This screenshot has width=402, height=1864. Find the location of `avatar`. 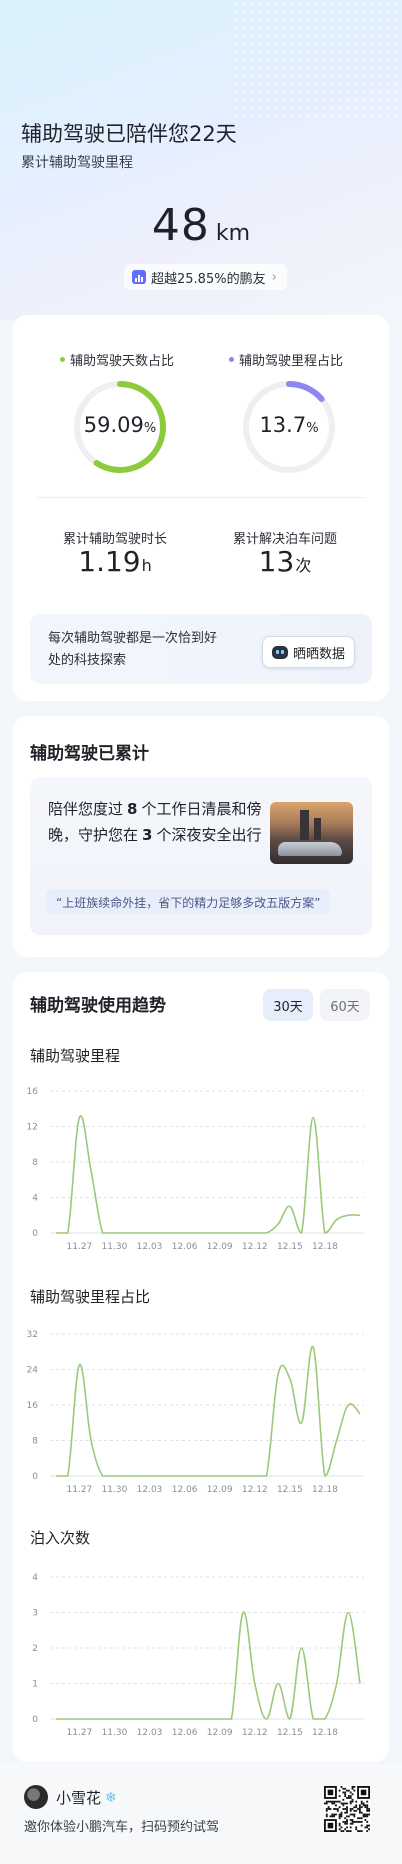

avatar is located at coordinates (36, 1797).